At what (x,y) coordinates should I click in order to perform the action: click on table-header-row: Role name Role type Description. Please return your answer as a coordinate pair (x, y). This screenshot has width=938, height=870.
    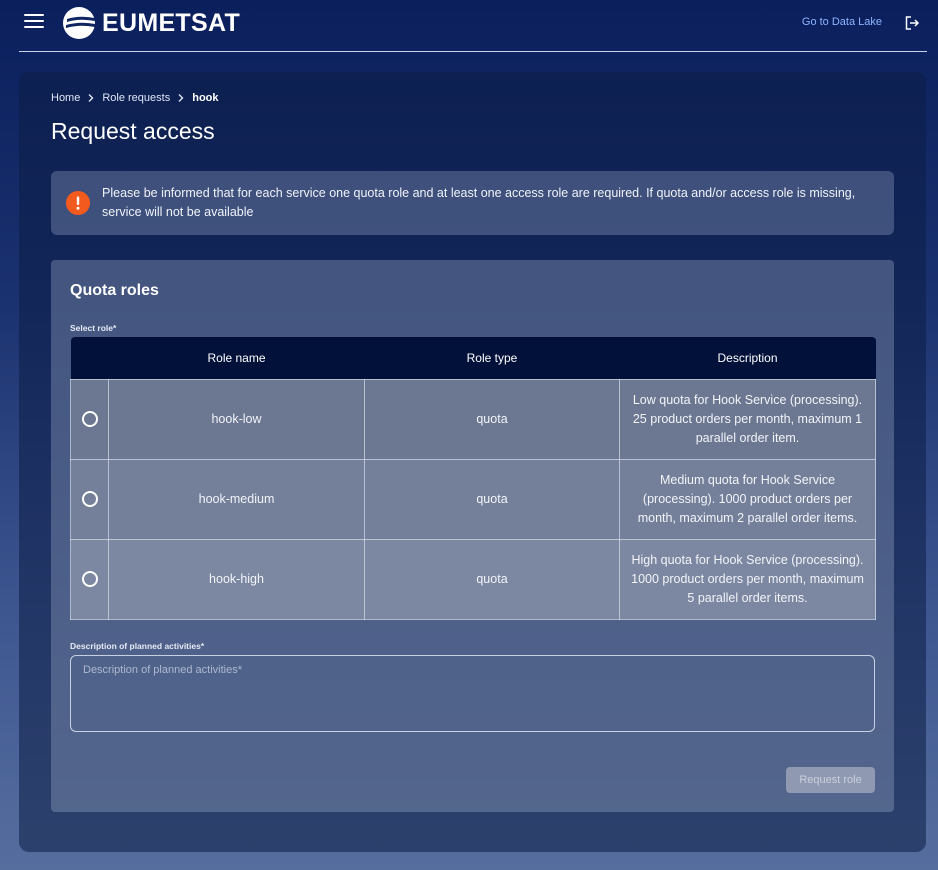
    Looking at the image, I should click on (473, 358).